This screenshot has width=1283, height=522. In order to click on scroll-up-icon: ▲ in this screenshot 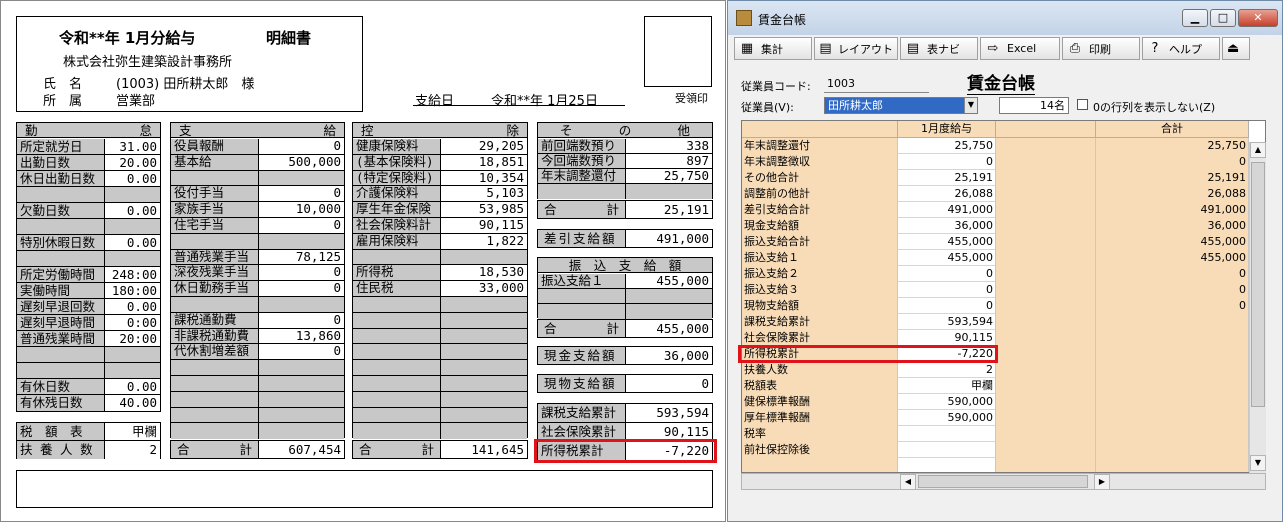, I will do `click(1258, 150)`.